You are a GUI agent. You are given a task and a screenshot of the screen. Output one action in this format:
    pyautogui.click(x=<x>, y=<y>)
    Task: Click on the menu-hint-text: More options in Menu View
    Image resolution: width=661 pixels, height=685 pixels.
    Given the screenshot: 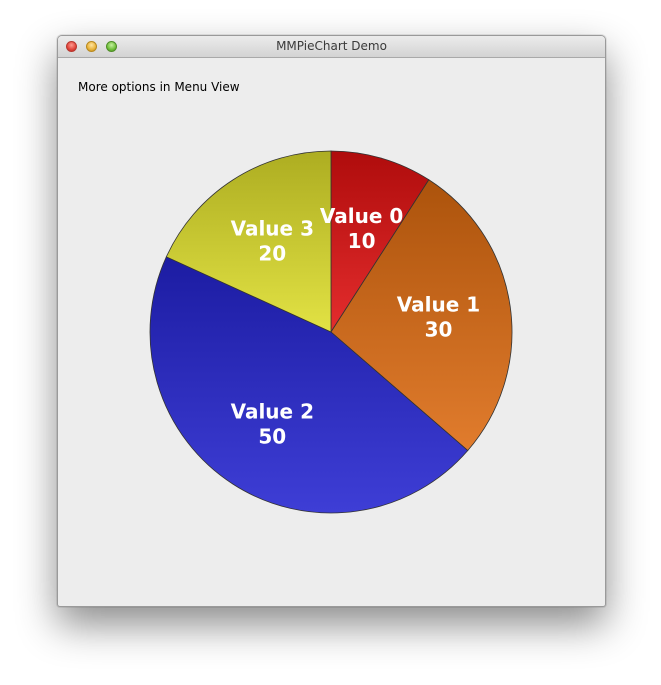 What is the action you would take?
    pyautogui.click(x=159, y=87)
    